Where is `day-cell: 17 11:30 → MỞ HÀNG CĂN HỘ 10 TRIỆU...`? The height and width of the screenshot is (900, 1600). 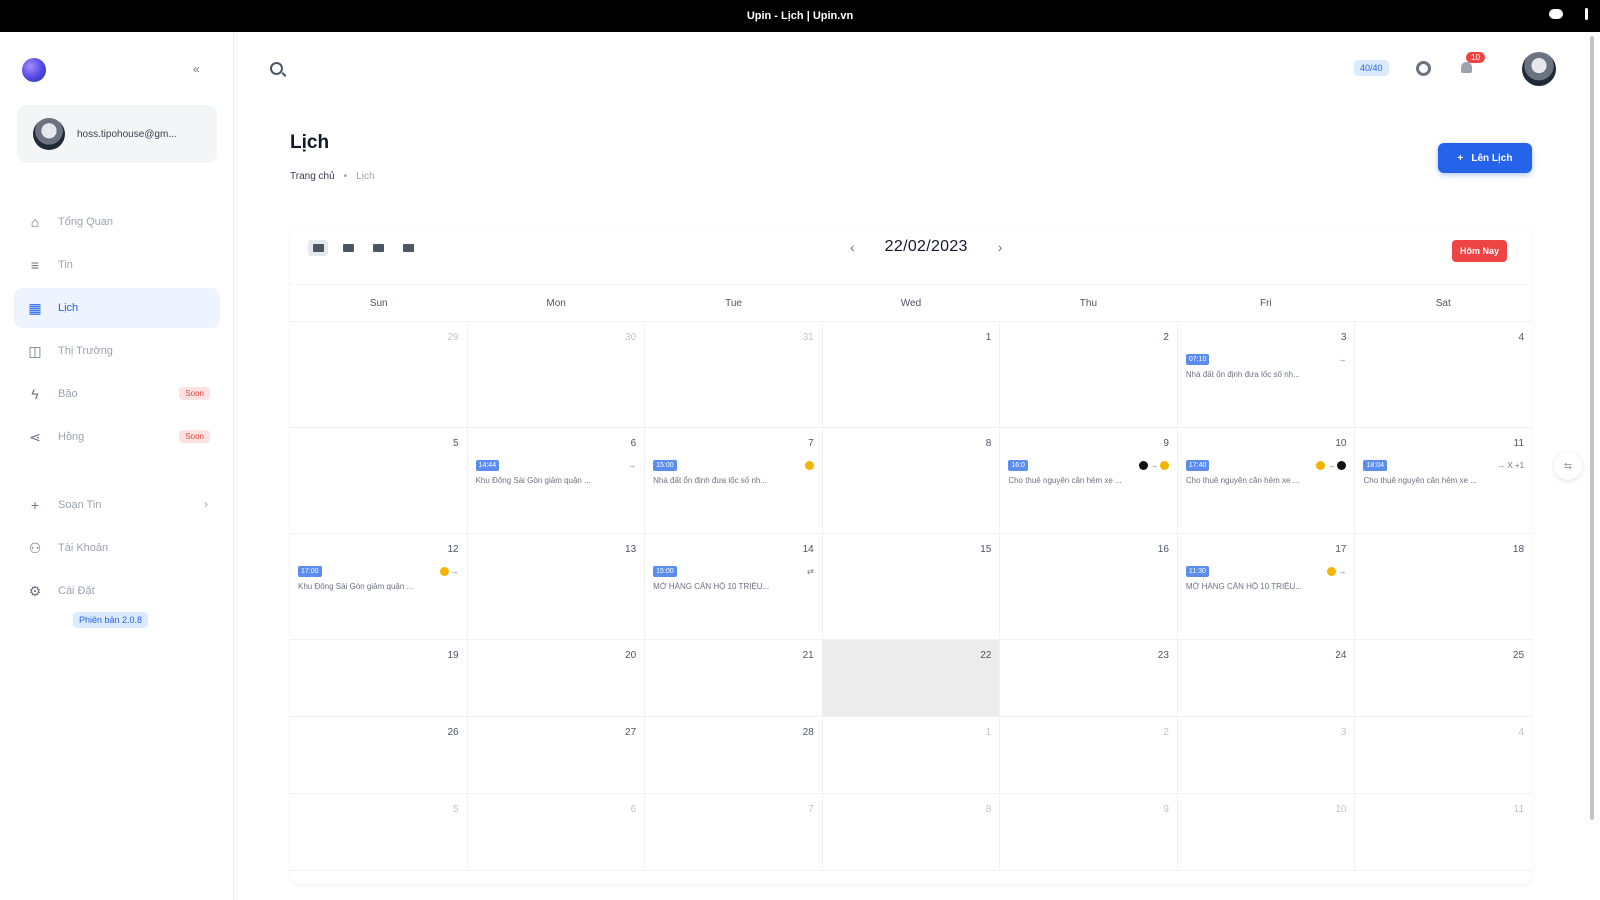
day-cell: 17 11:30 → MỞ HÀNG CĂN HỘ 10 TRIỆU... is located at coordinates (1266, 587).